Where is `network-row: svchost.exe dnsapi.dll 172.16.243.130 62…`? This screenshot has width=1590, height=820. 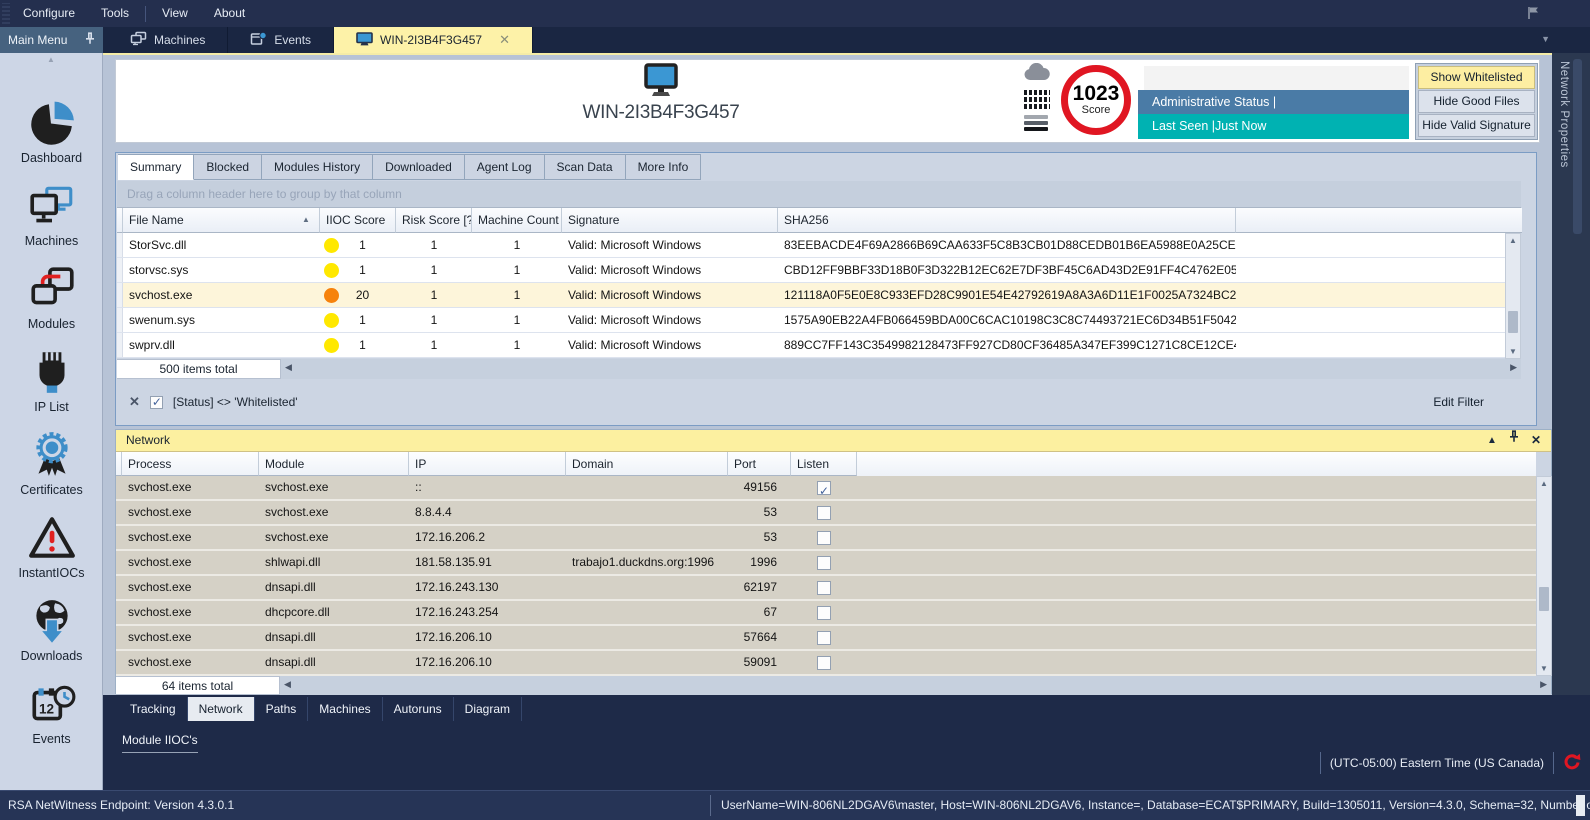 network-row: svchost.exe dnsapi.dll 172.16.243.130 62… is located at coordinates (826, 588).